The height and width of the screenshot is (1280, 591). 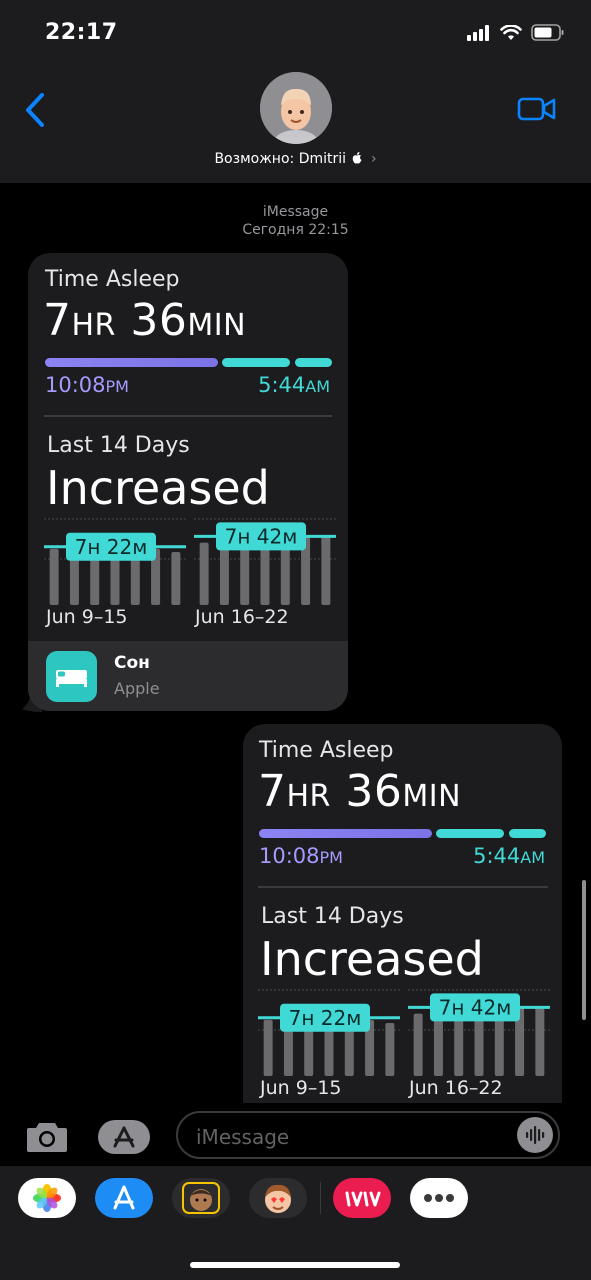 I want to click on wifi-icon, so click(x=511, y=32).